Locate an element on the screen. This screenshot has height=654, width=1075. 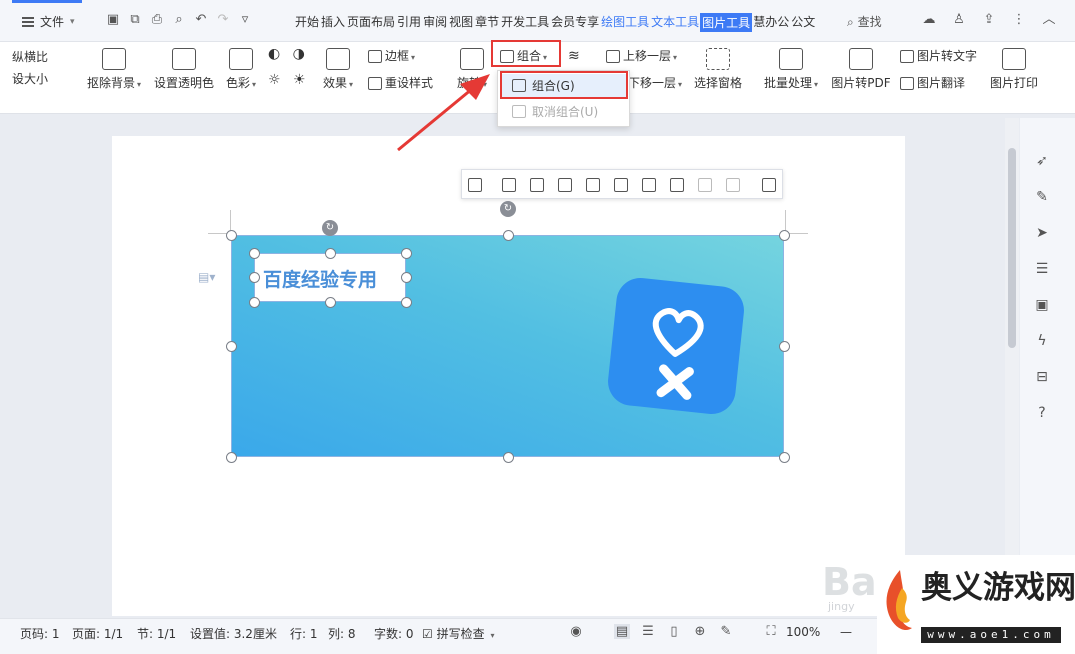
ungroup-menu-item: 取消组合(U) is located at coordinates (564, 112).